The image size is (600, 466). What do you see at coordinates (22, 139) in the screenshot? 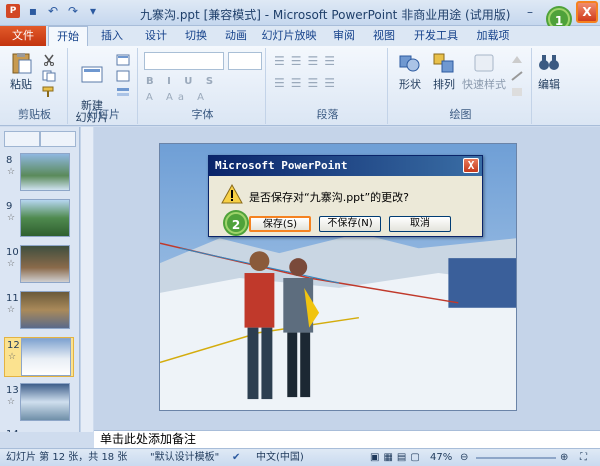
I see `slides-view-tab` at bounding box center [22, 139].